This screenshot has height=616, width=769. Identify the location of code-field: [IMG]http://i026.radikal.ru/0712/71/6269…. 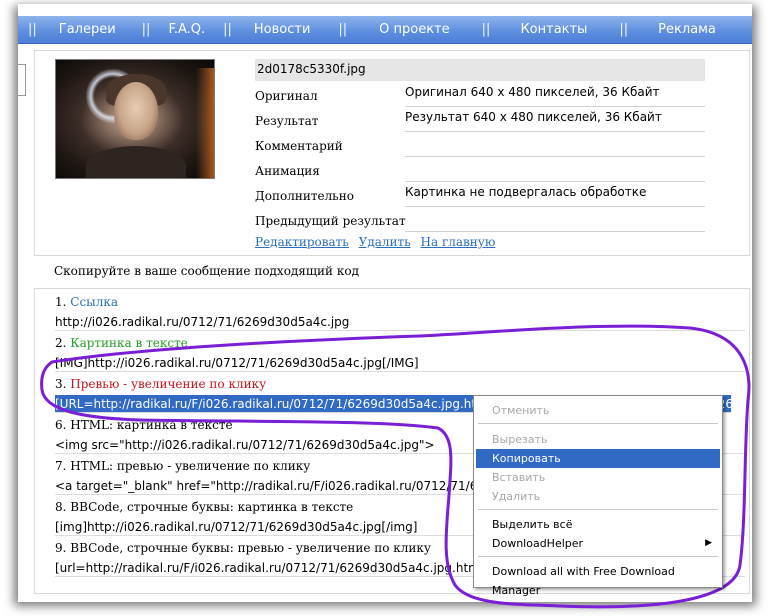
(400, 363).